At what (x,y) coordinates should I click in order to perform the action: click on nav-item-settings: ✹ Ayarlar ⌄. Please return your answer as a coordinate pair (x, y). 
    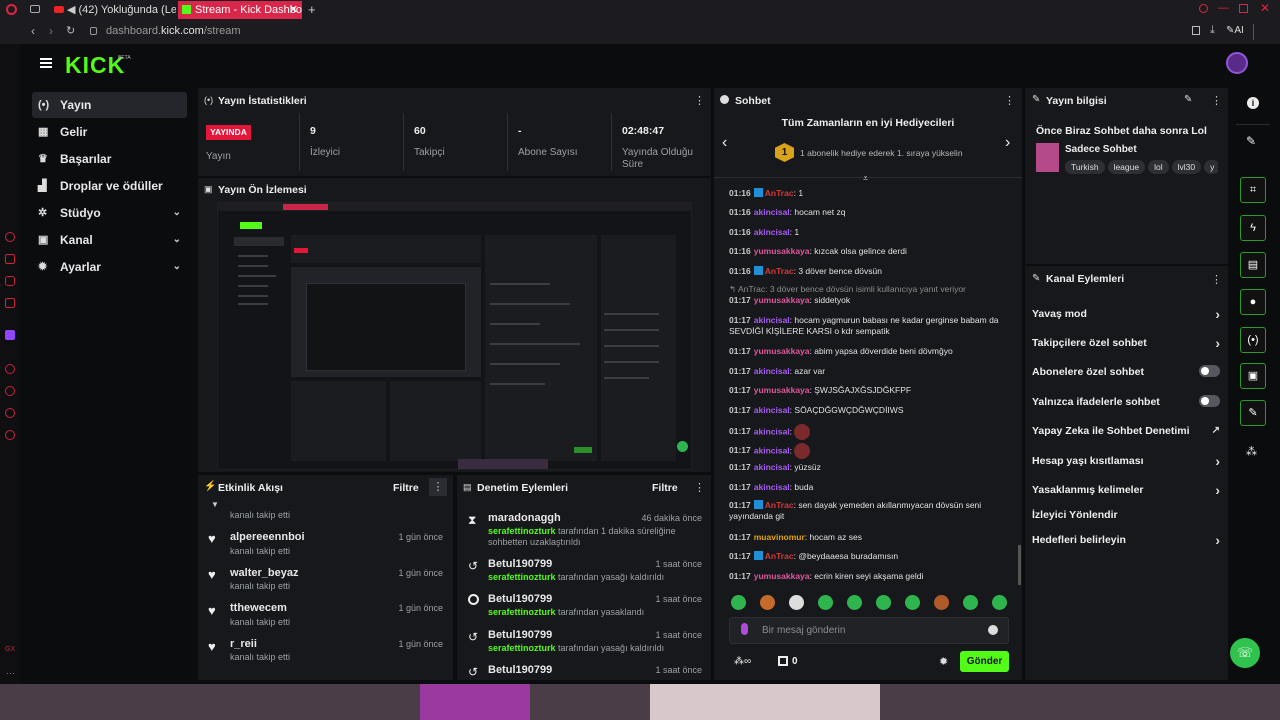
    Looking at the image, I should click on (109, 267).